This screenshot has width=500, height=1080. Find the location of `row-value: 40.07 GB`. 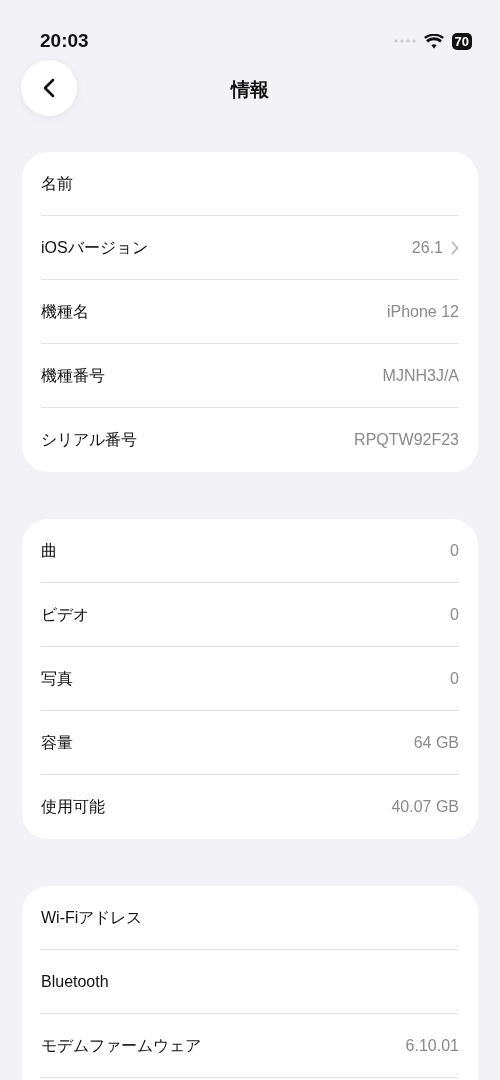

row-value: 40.07 GB is located at coordinates (425, 807).